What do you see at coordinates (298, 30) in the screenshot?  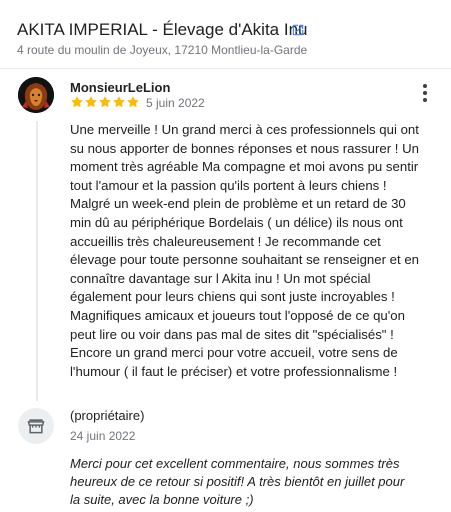 I see `external-link-icon` at bounding box center [298, 30].